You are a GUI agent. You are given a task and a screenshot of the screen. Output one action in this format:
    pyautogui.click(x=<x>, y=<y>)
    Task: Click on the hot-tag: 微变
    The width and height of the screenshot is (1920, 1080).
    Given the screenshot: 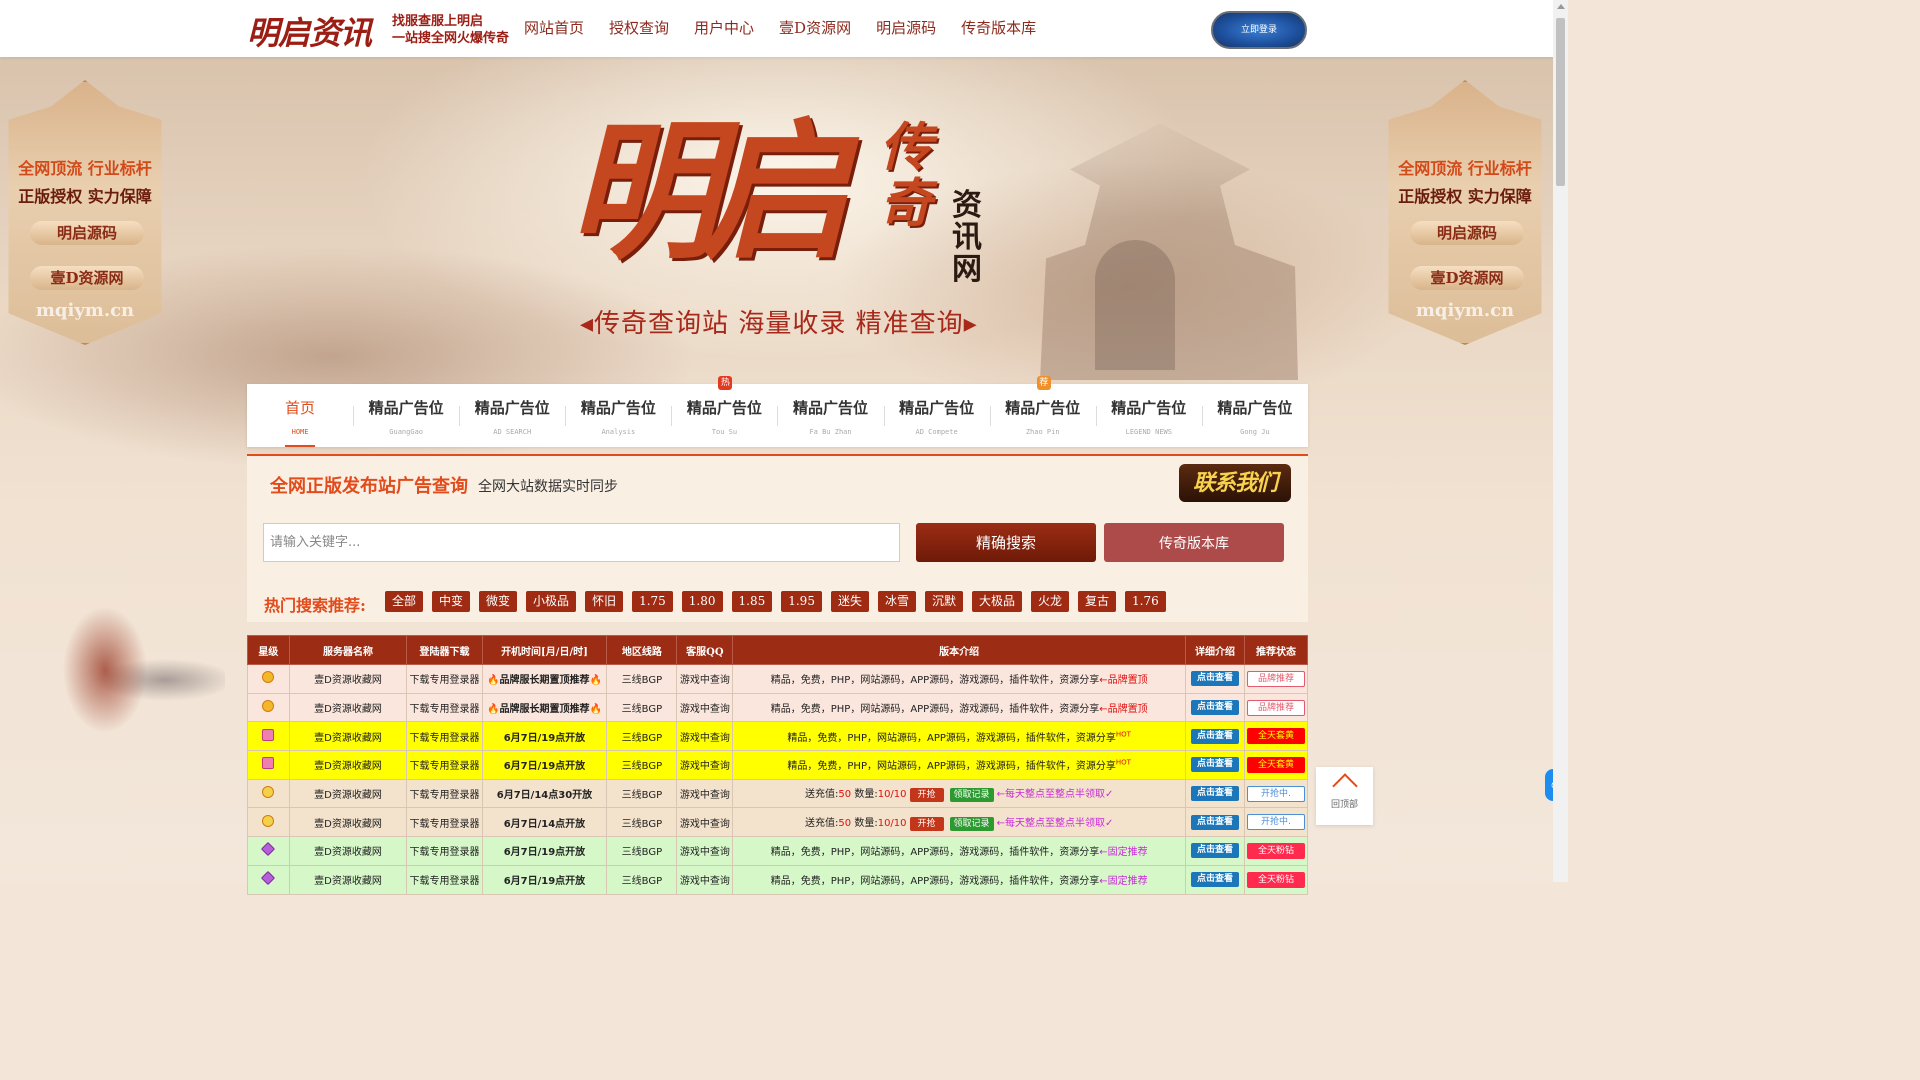 What is the action you would take?
    pyautogui.click(x=498, y=601)
    